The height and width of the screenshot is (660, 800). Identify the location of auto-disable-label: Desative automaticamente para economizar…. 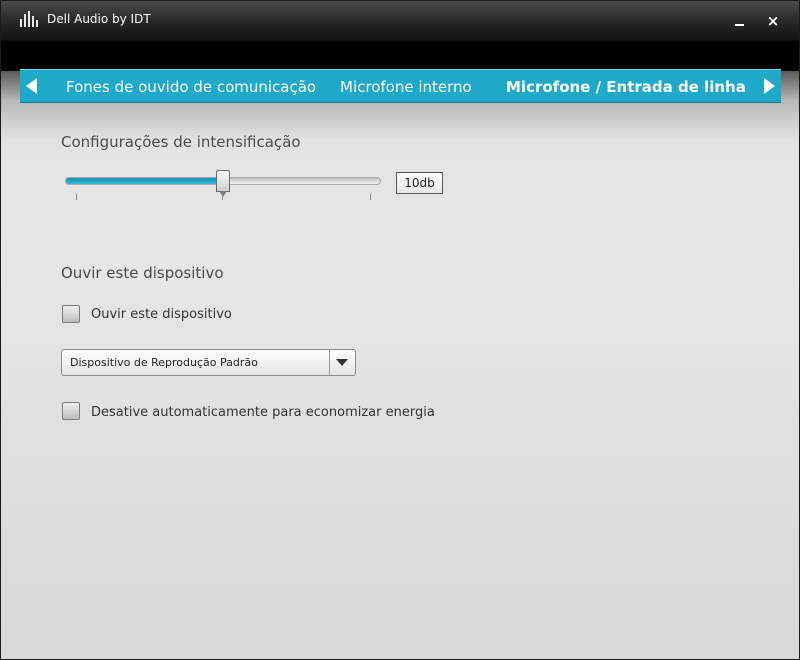
(263, 412).